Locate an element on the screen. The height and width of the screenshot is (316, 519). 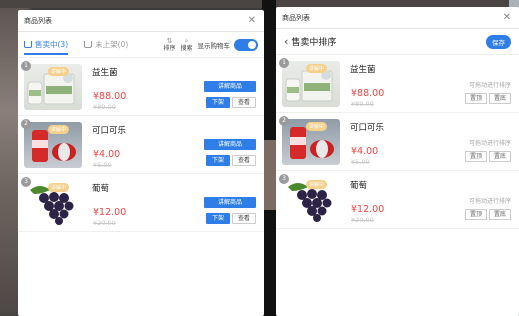
sort-title: 售卖中排序 is located at coordinates (314, 43).